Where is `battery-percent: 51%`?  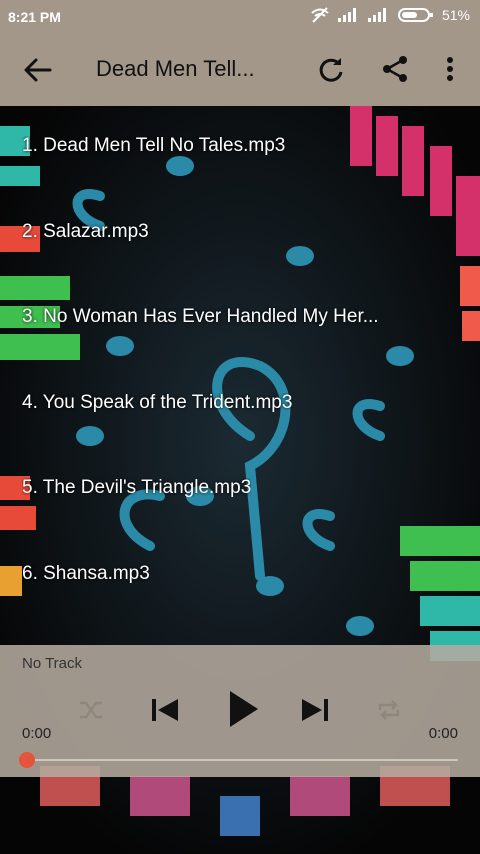 battery-percent: 51% is located at coordinates (455, 15).